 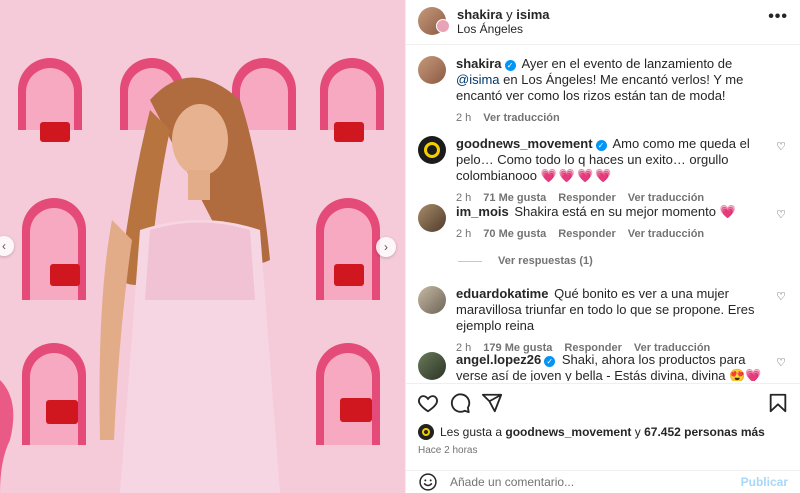 I want to click on emoji-icon, so click(x=428, y=482).